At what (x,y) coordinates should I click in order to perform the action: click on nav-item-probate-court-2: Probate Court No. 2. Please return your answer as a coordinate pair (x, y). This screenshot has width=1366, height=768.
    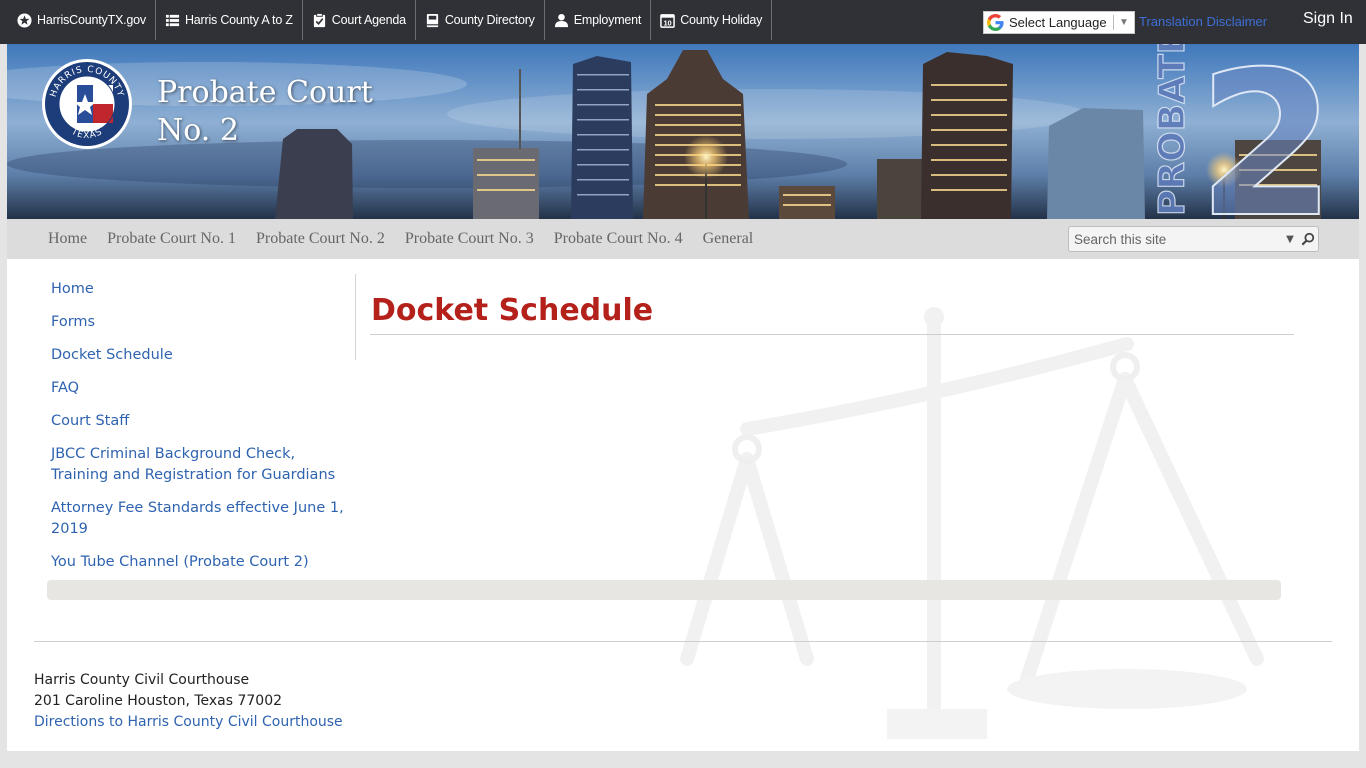
    Looking at the image, I should click on (320, 239).